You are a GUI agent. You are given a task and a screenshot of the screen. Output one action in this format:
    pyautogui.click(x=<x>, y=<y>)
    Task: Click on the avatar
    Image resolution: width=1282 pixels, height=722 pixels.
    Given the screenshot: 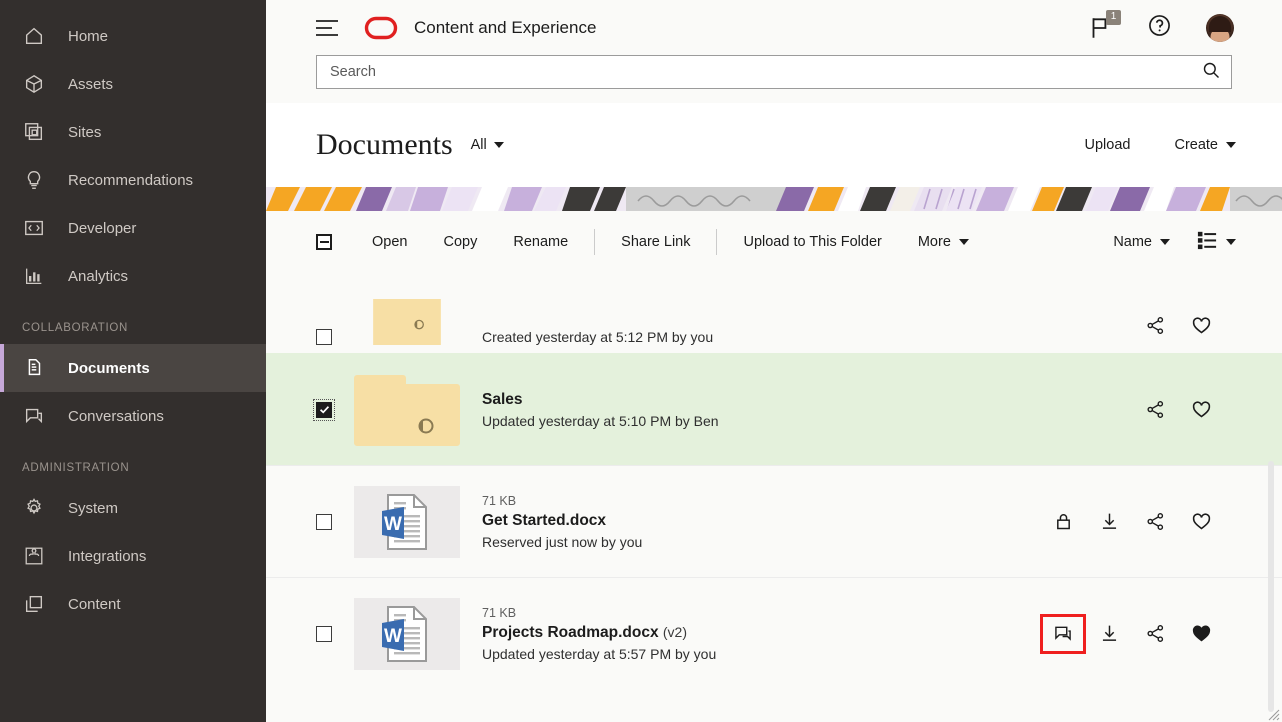 What is the action you would take?
    pyautogui.click(x=1220, y=27)
    